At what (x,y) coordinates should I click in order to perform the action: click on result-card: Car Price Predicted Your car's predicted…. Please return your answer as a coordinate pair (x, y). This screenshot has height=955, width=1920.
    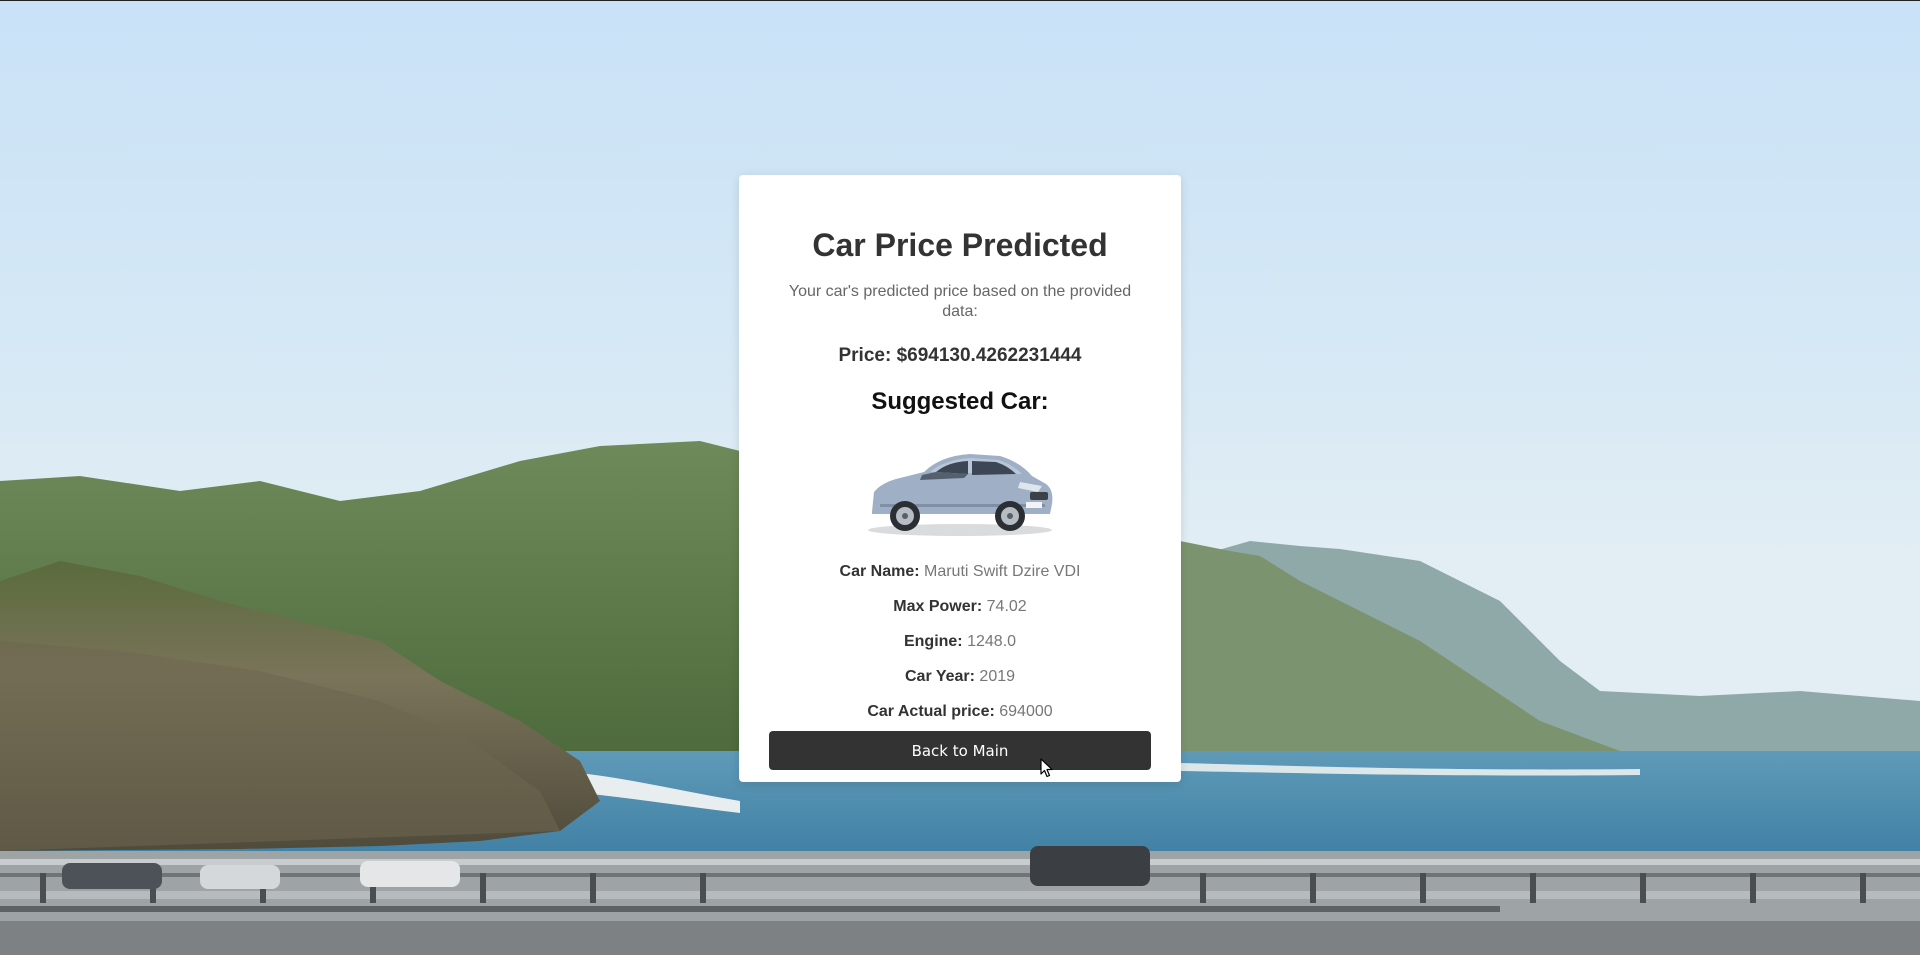
    Looking at the image, I should click on (960, 478).